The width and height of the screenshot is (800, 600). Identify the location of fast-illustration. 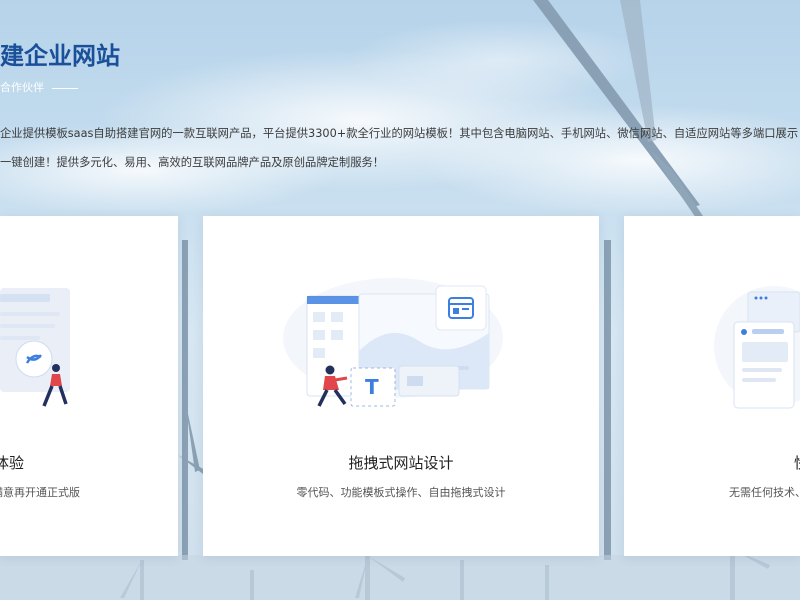
(757, 347).